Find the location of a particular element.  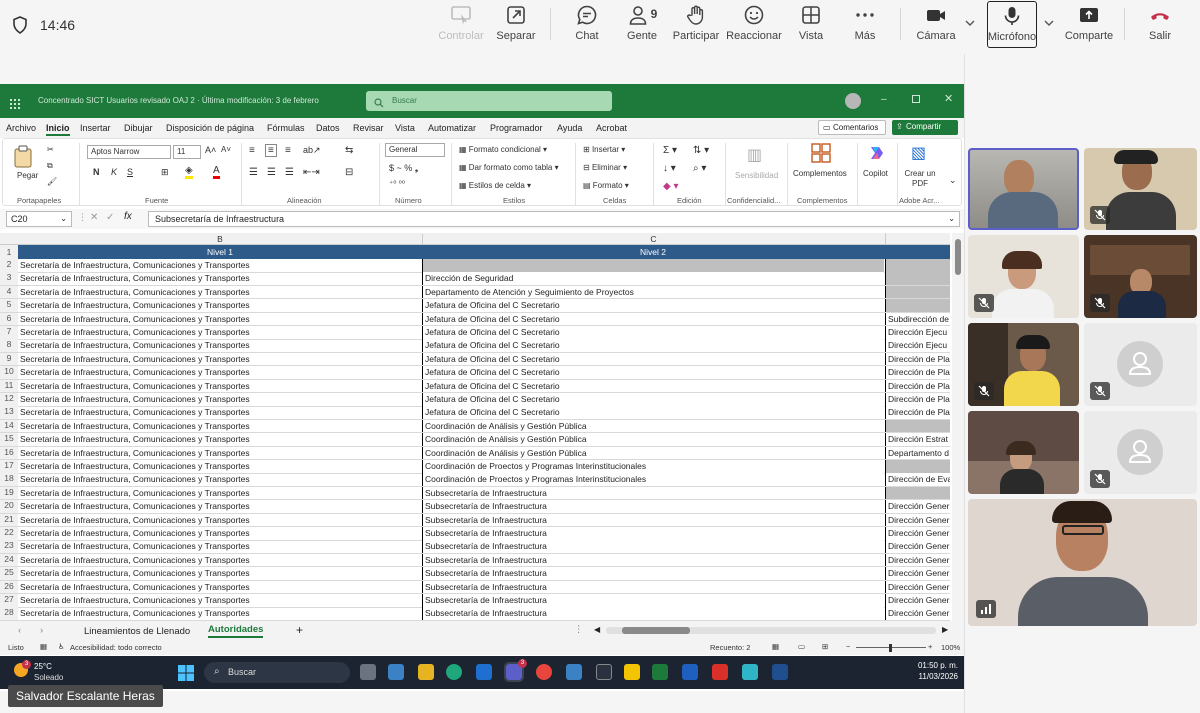

paste-label: Pegar is located at coordinates (27, 175).